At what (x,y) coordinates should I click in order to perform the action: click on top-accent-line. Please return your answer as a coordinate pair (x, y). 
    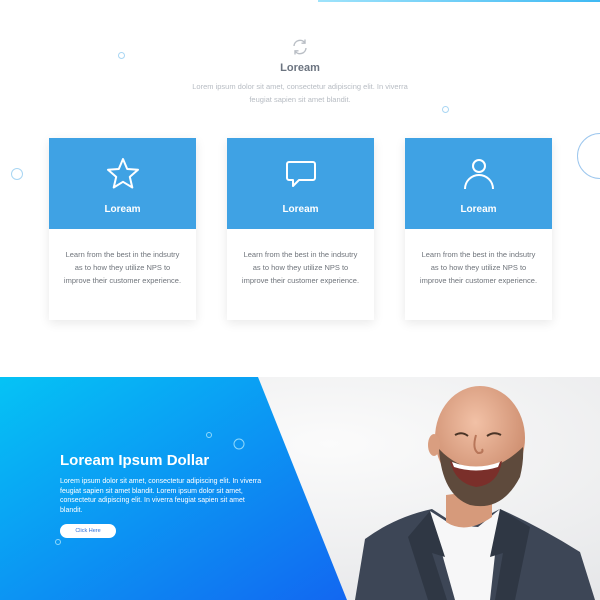
    Looking at the image, I should click on (459, 1).